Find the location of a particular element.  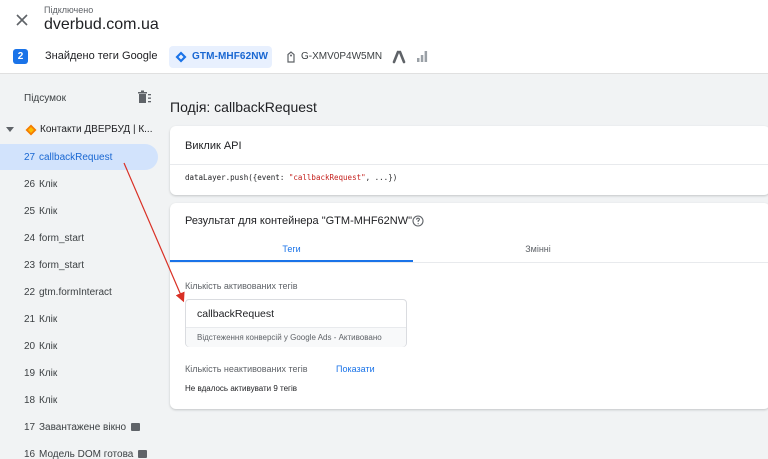

page-title: Подія: callbackRequest is located at coordinates (243, 107).